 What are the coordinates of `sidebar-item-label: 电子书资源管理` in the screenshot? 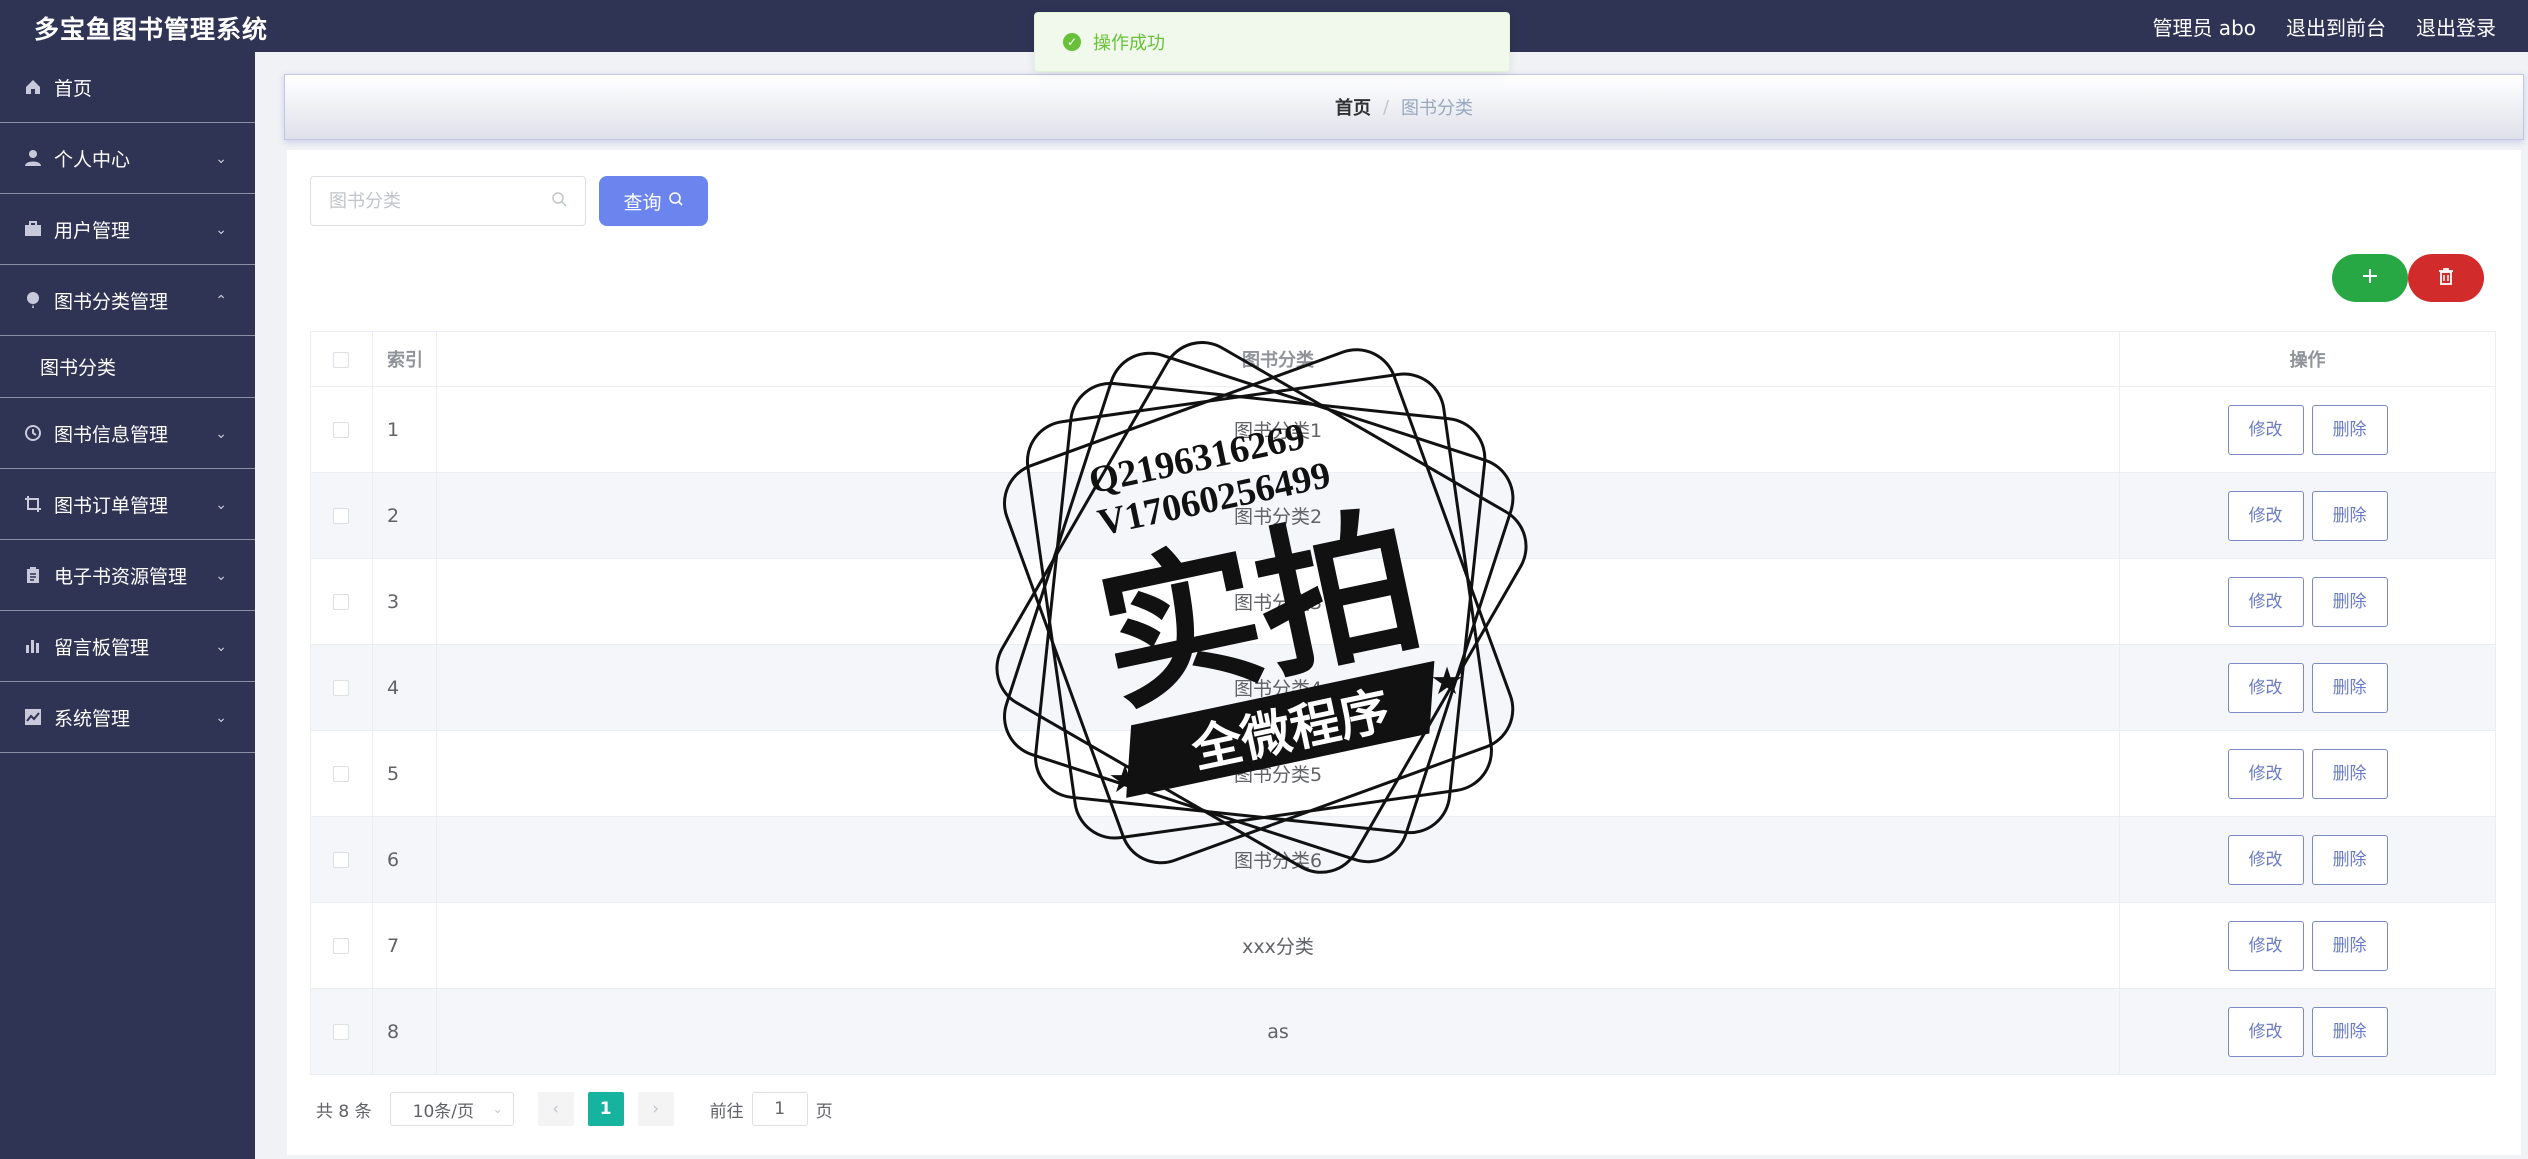 It's located at (121, 576).